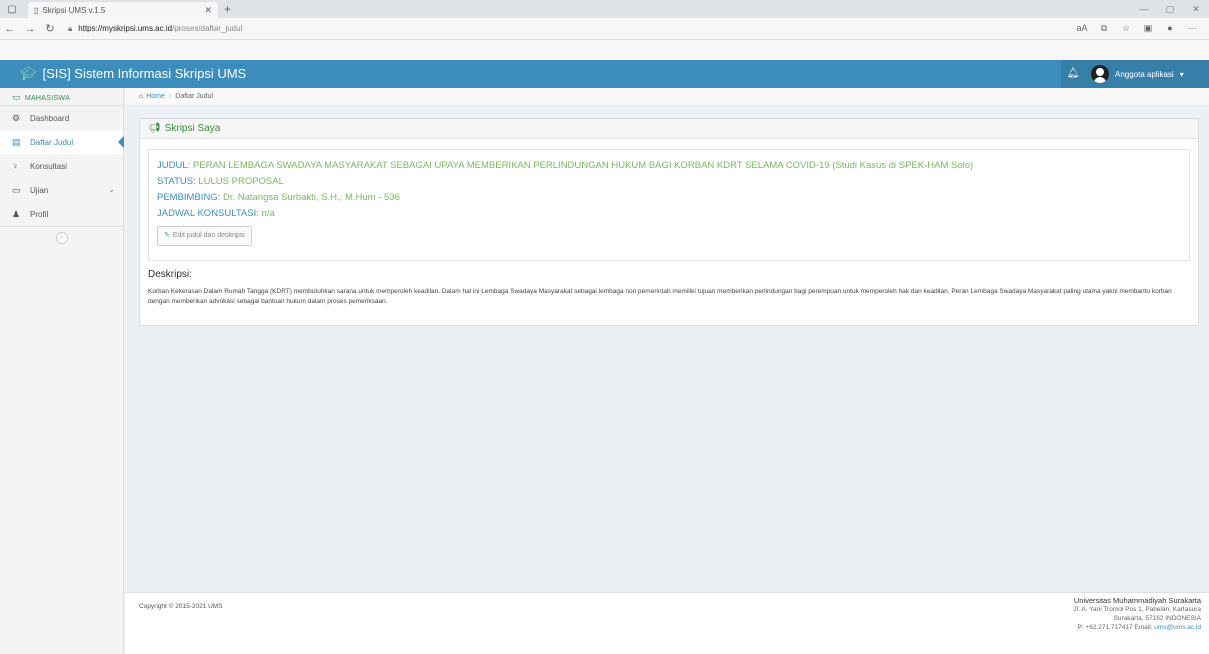  I want to click on bullhorn-icon: 📢︎, so click(154, 128).